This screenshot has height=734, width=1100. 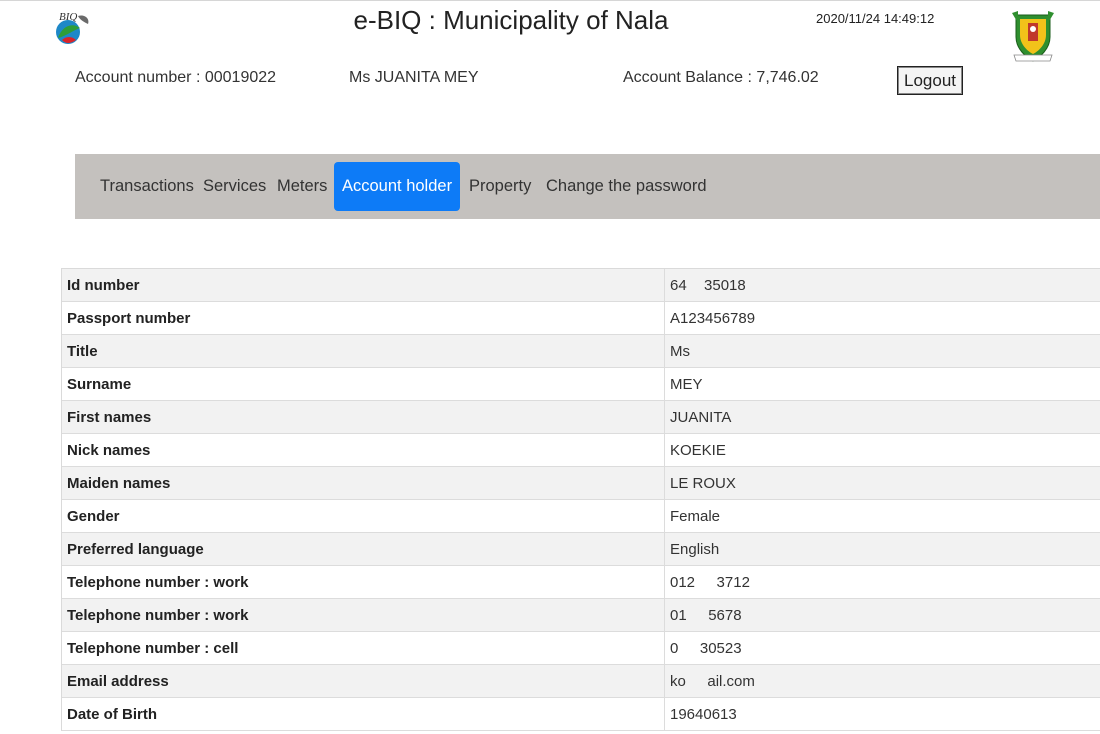 I want to click on logout-button: Logout, so click(x=930, y=80).